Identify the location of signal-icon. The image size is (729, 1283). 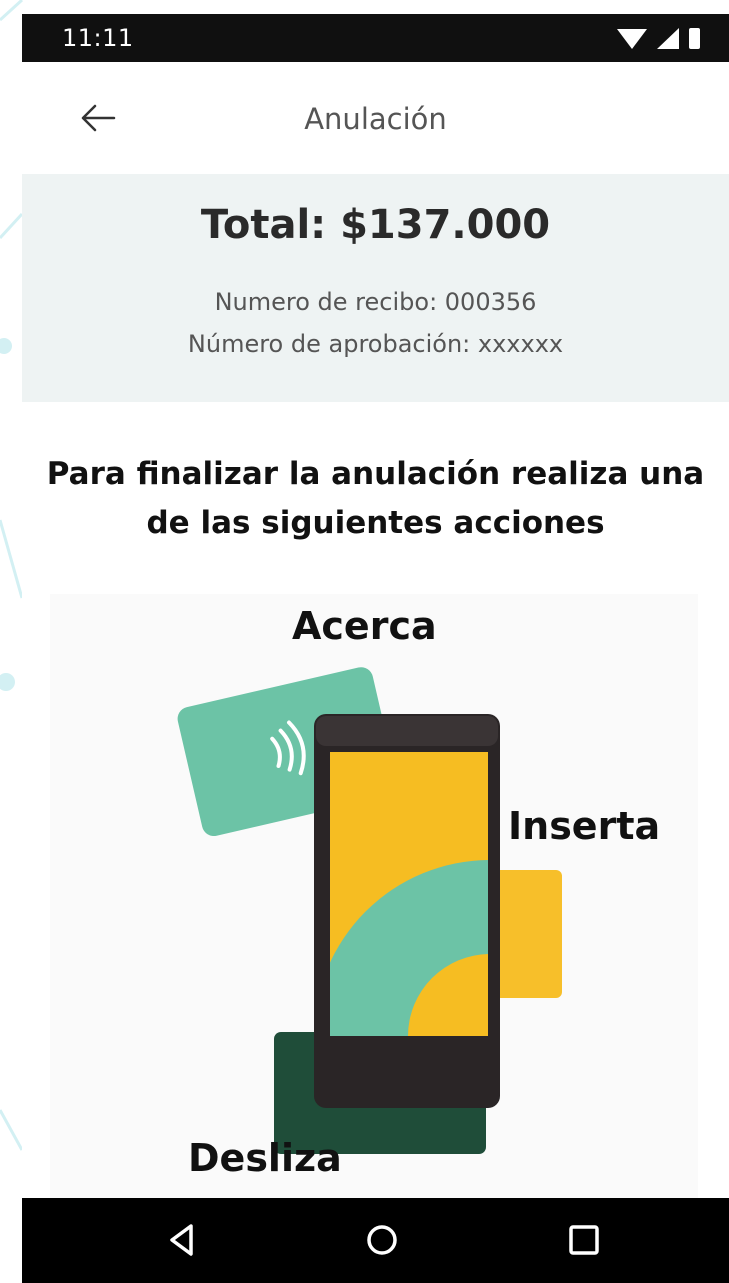
(668, 38).